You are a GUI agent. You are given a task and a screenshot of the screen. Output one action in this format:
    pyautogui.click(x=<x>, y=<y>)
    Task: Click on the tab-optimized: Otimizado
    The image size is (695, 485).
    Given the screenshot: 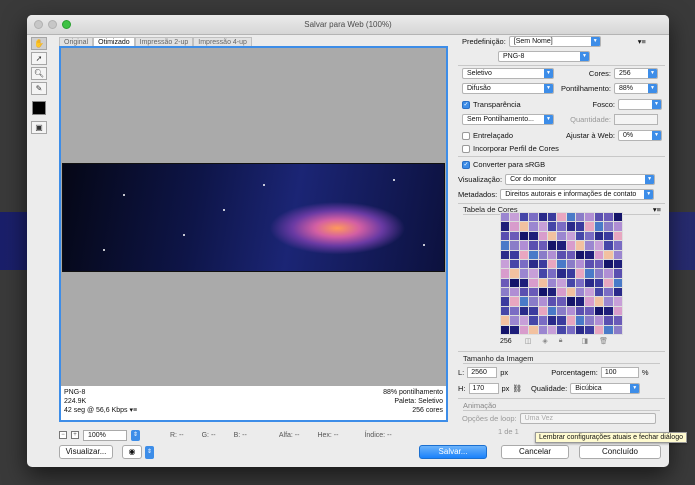 What is the action you would take?
    pyautogui.click(x=114, y=41)
    